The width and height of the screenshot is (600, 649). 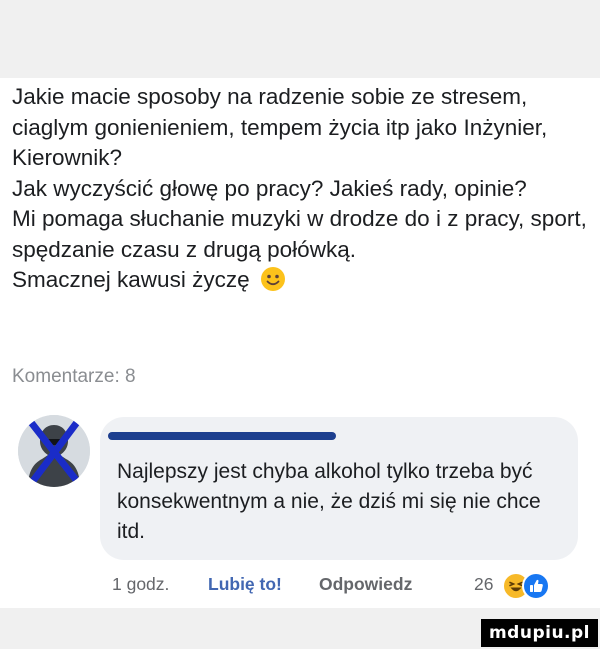 What do you see at coordinates (272, 279) in the screenshot?
I see `smiling-face-emoji` at bounding box center [272, 279].